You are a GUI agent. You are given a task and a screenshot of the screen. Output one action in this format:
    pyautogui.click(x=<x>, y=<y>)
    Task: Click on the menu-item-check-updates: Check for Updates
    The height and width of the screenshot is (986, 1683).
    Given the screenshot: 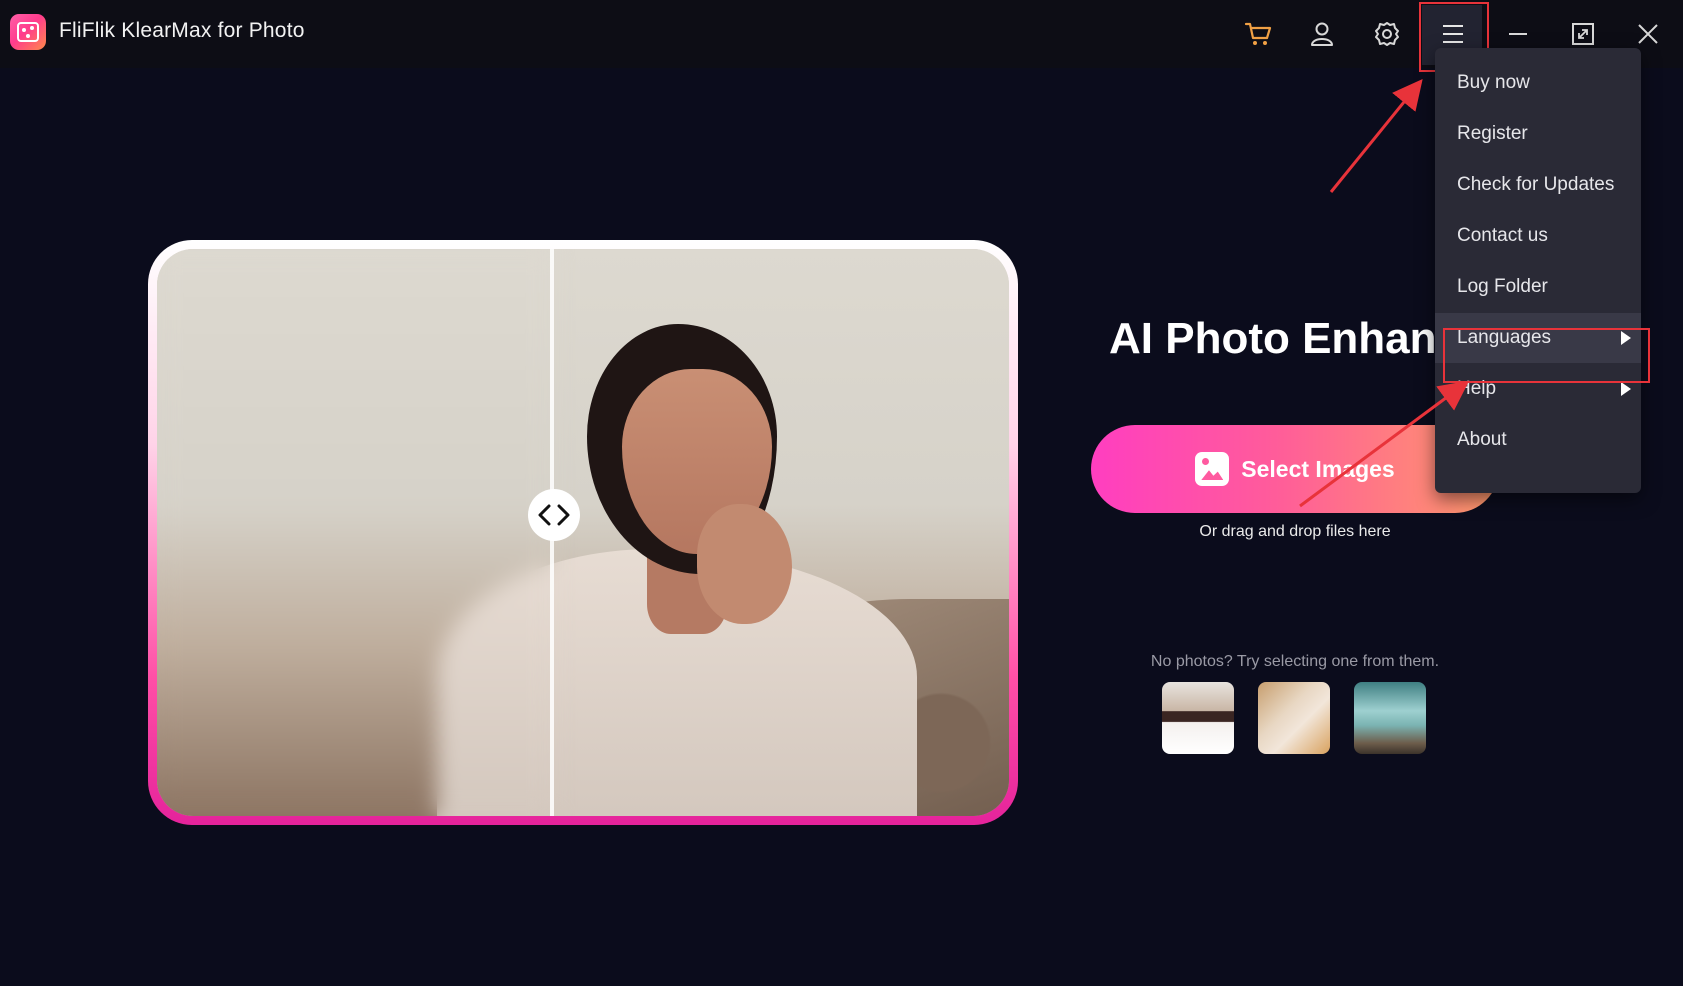 What is the action you would take?
    pyautogui.click(x=1538, y=185)
    